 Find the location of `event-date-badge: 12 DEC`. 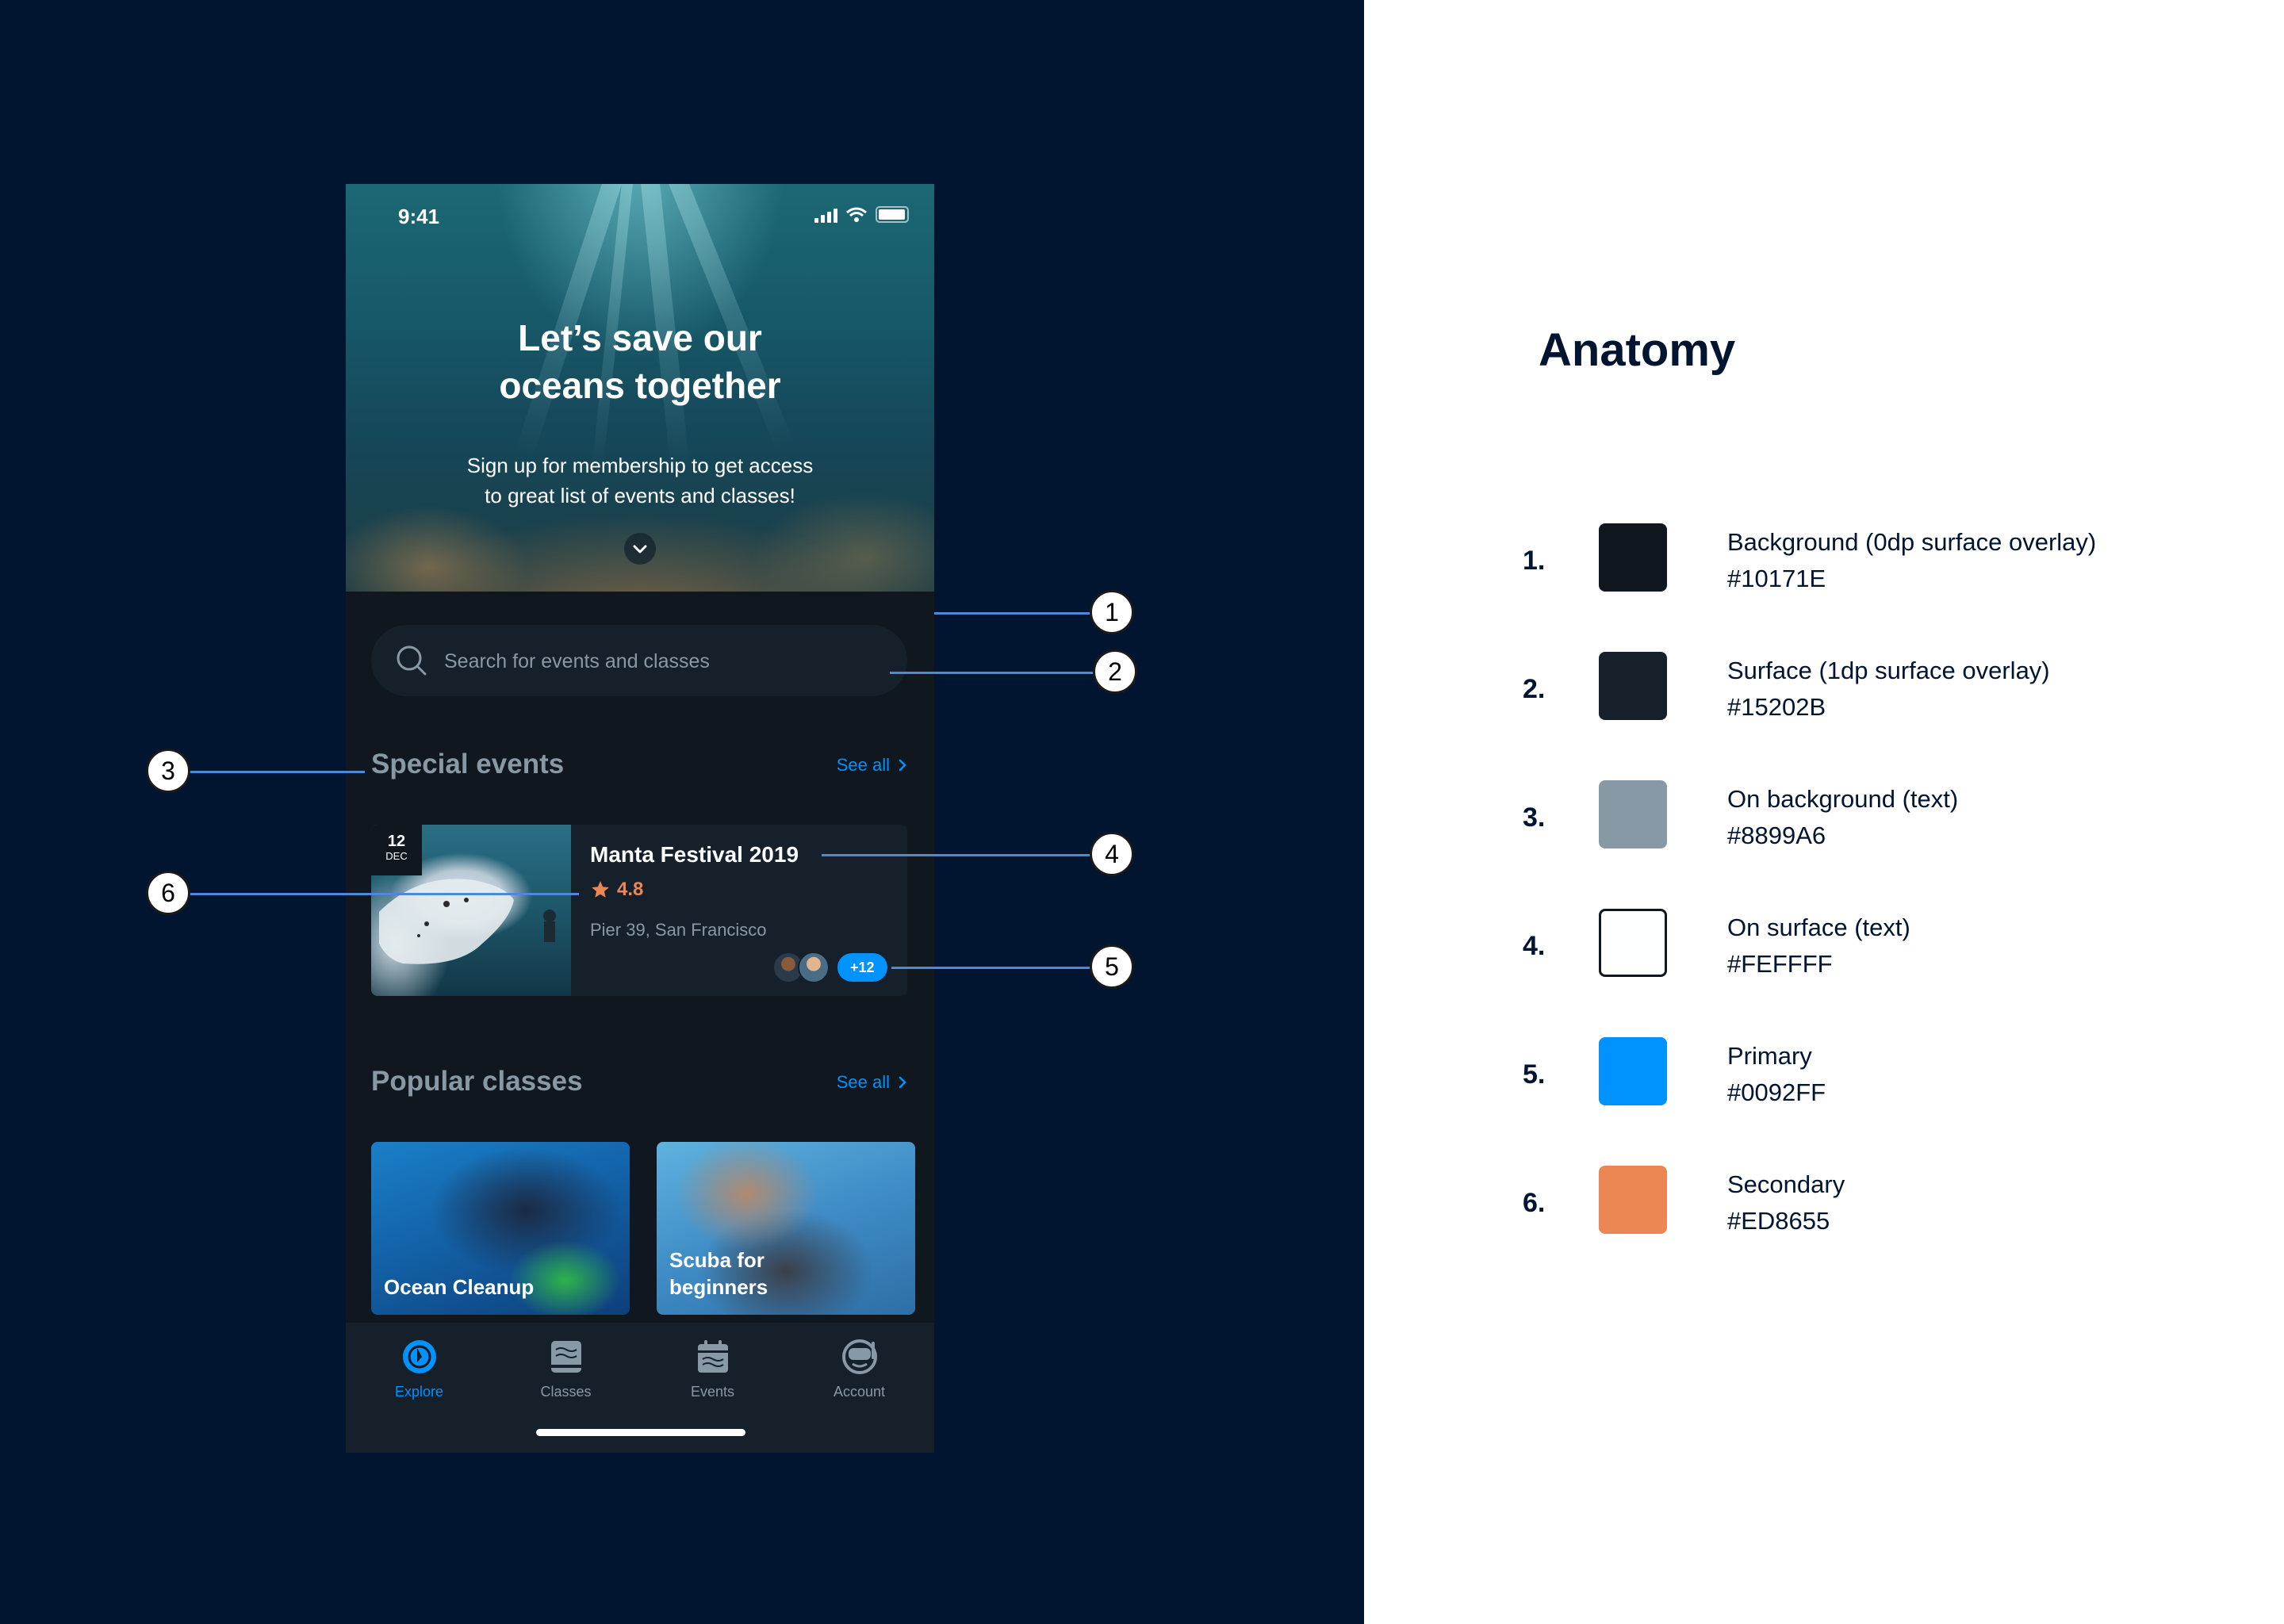

event-date-badge: 12 DEC is located at coordinates (396, 850).